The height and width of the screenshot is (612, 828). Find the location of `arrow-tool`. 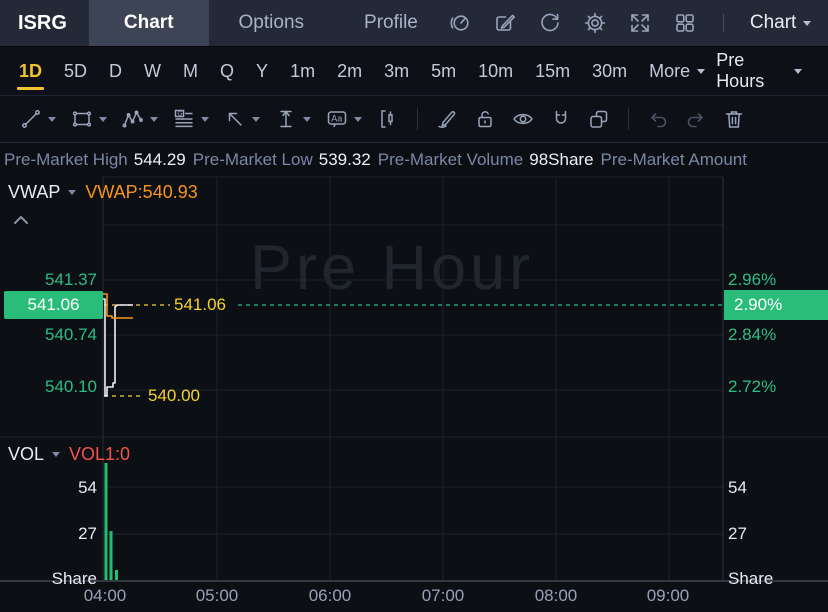

arrow-tool is located at coordinates (241, 119).